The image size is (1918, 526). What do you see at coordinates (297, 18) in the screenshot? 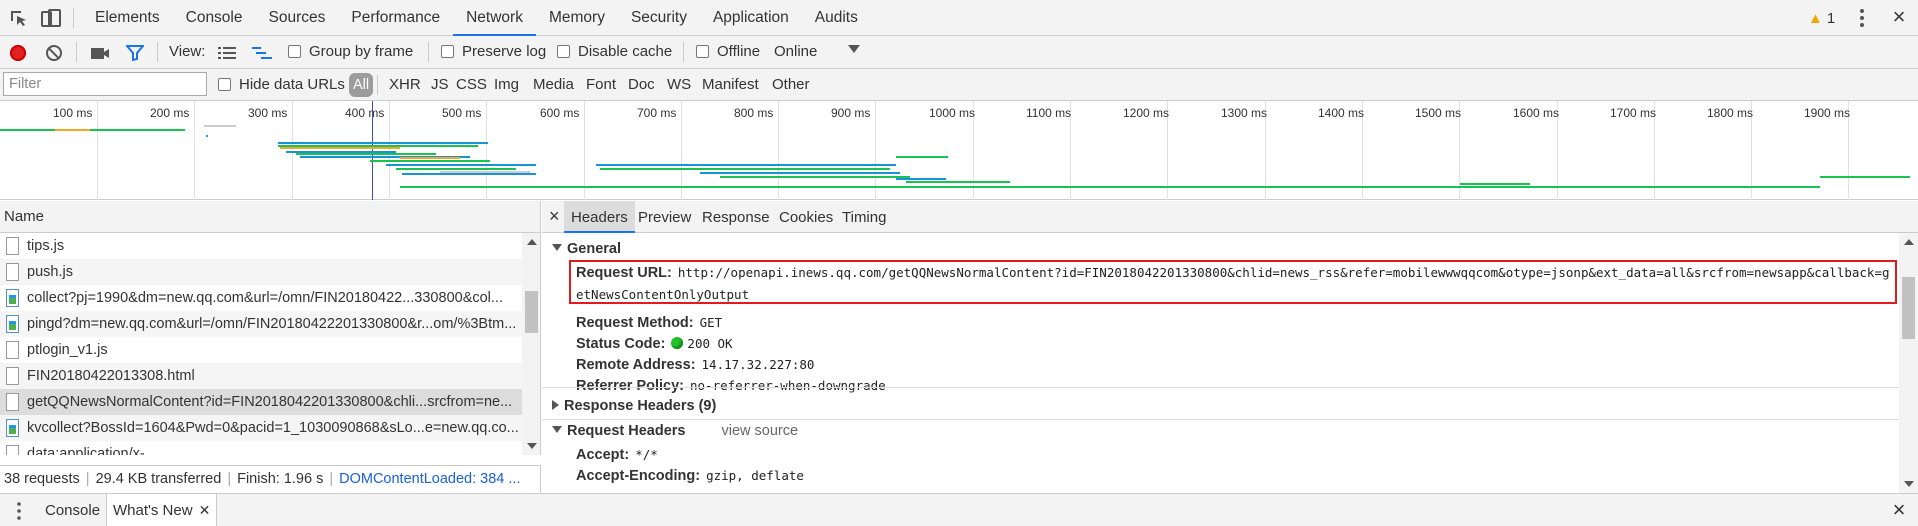
I see `tab-sources: Sources` at bounding box center [297, 18].